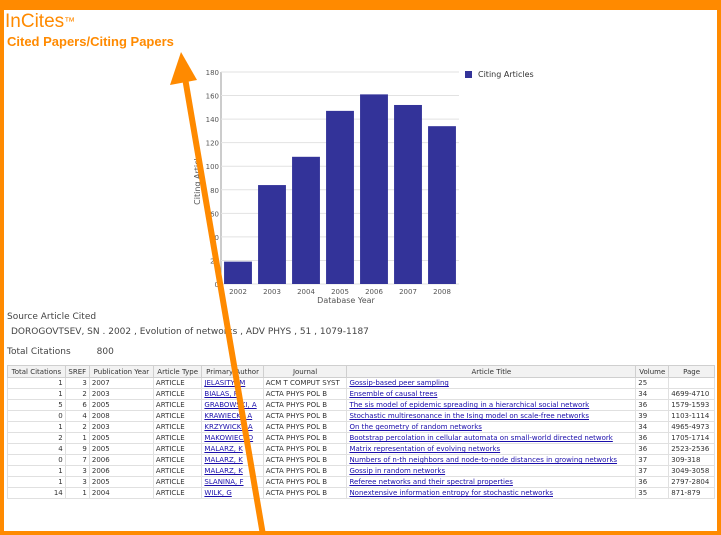  Describe the element at coordinates (183, 68) in the screenshot. I see `arrow-head` at that location.